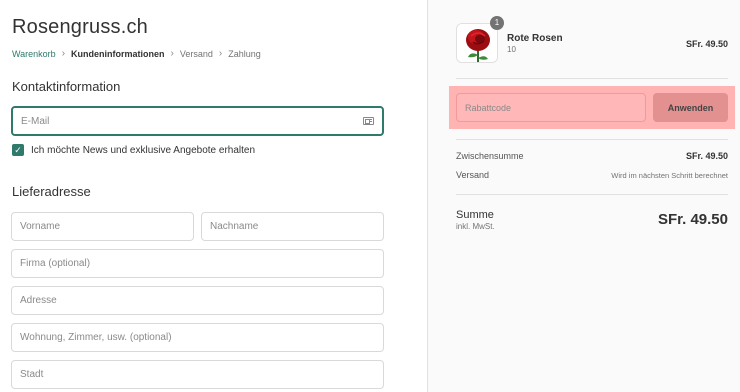 The image size is (740, 392). Describe the element at coordinates (368, 121) in the screenshot. I see `card-icon` at that location.